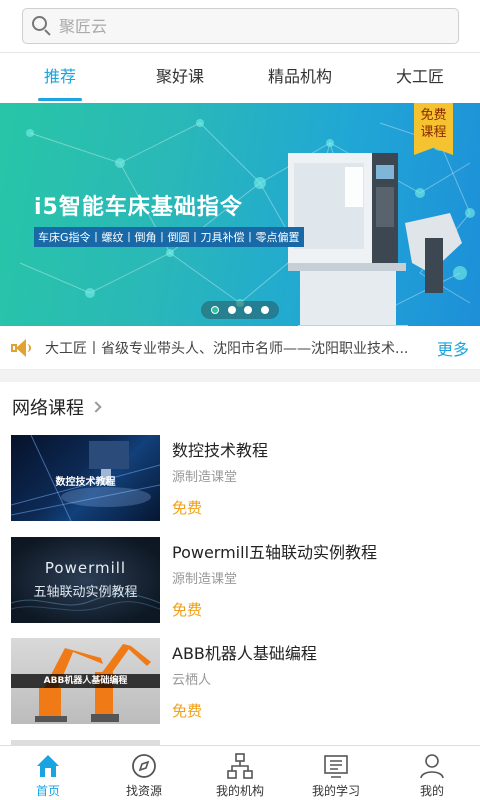  What do you see at coordinates (169, 237) in the screenshot?
I see `banner-subtitle: 车床G指令丨螺纹丨倒角丨倒圆丨刀具补偿丨零点偏置` at bounding box center [169, 237].